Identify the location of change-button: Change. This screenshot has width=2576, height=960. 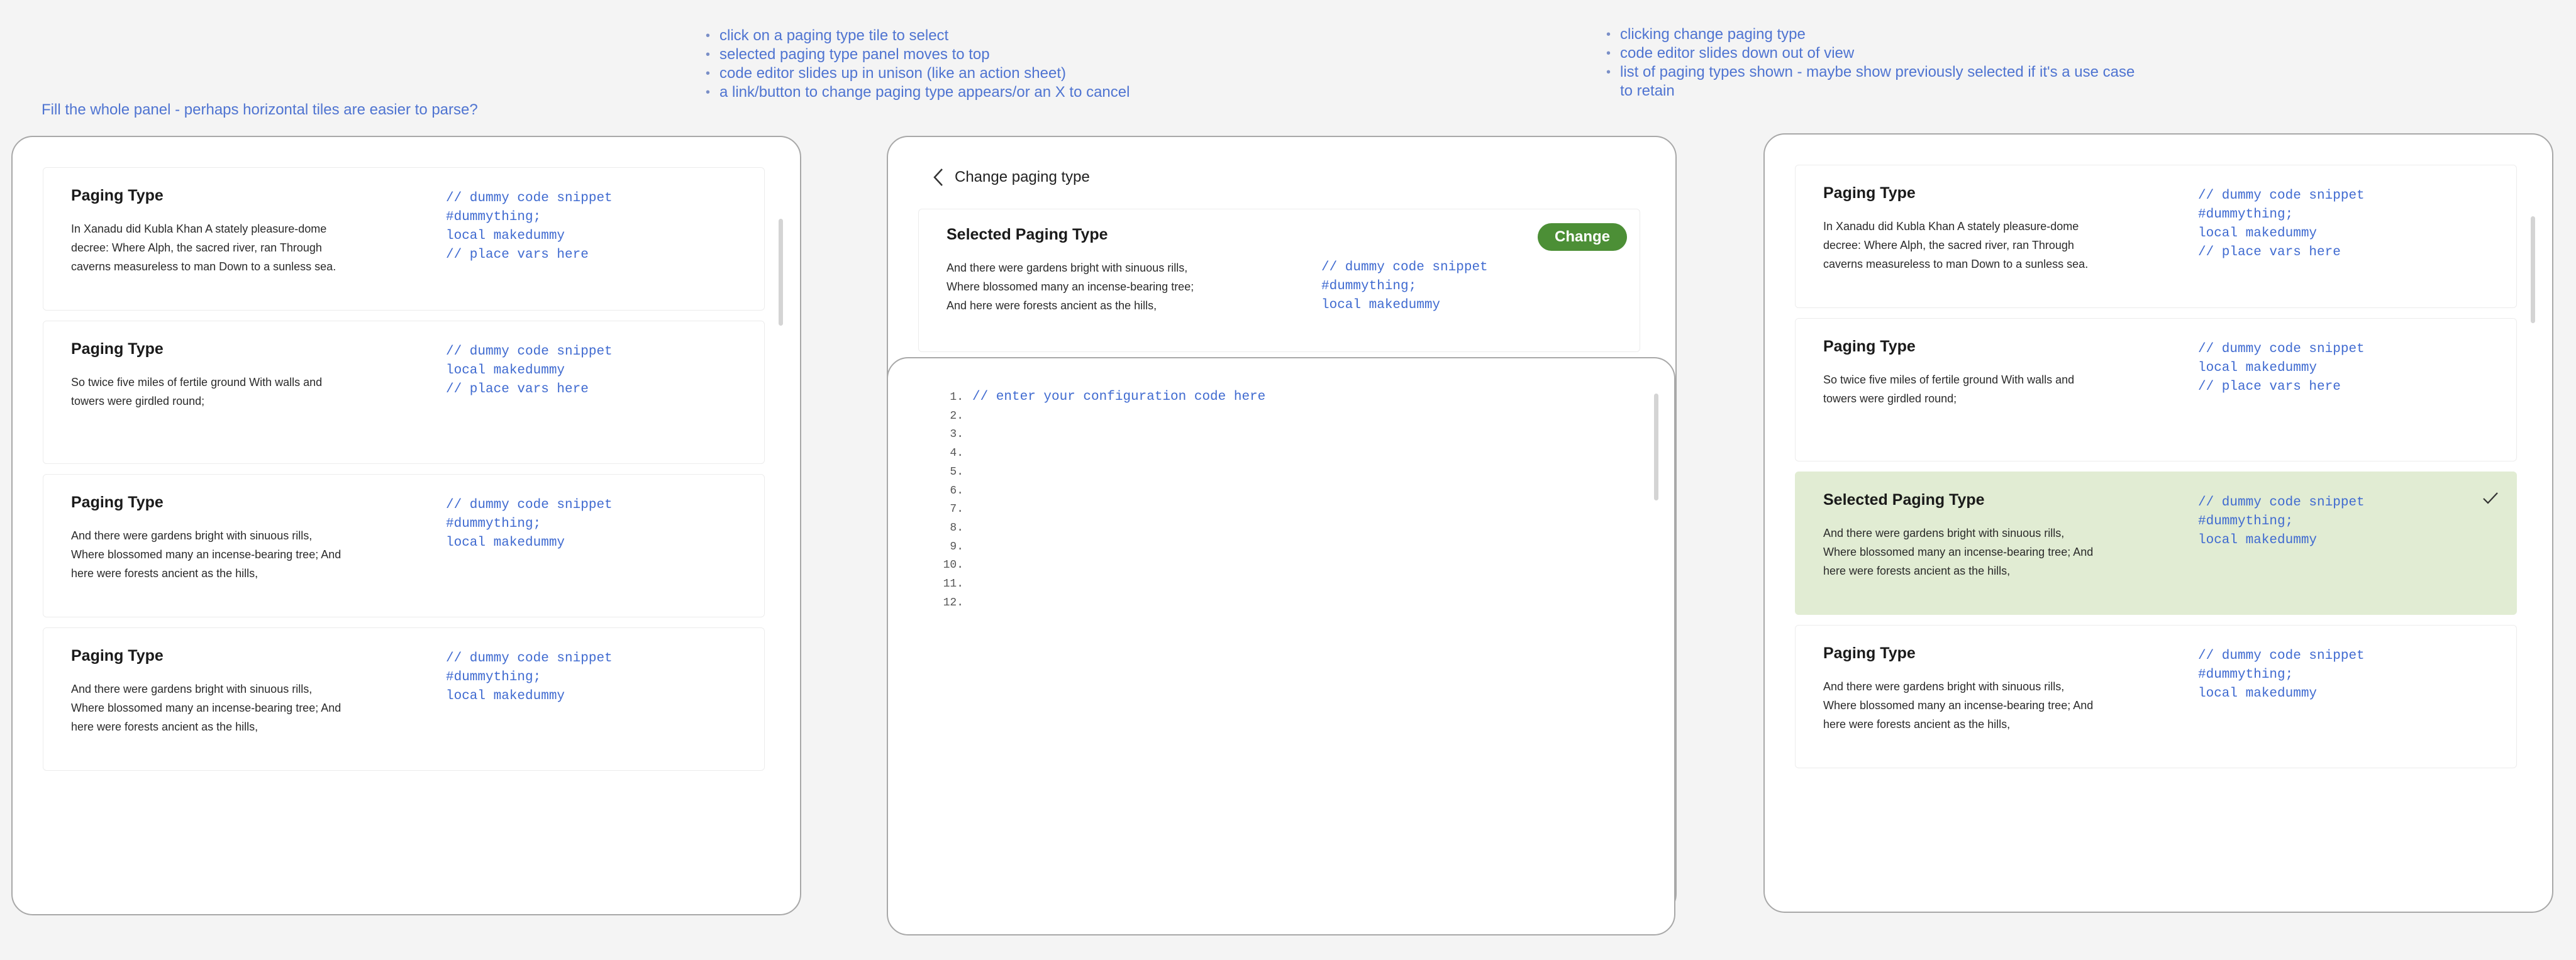
(1582, 237).